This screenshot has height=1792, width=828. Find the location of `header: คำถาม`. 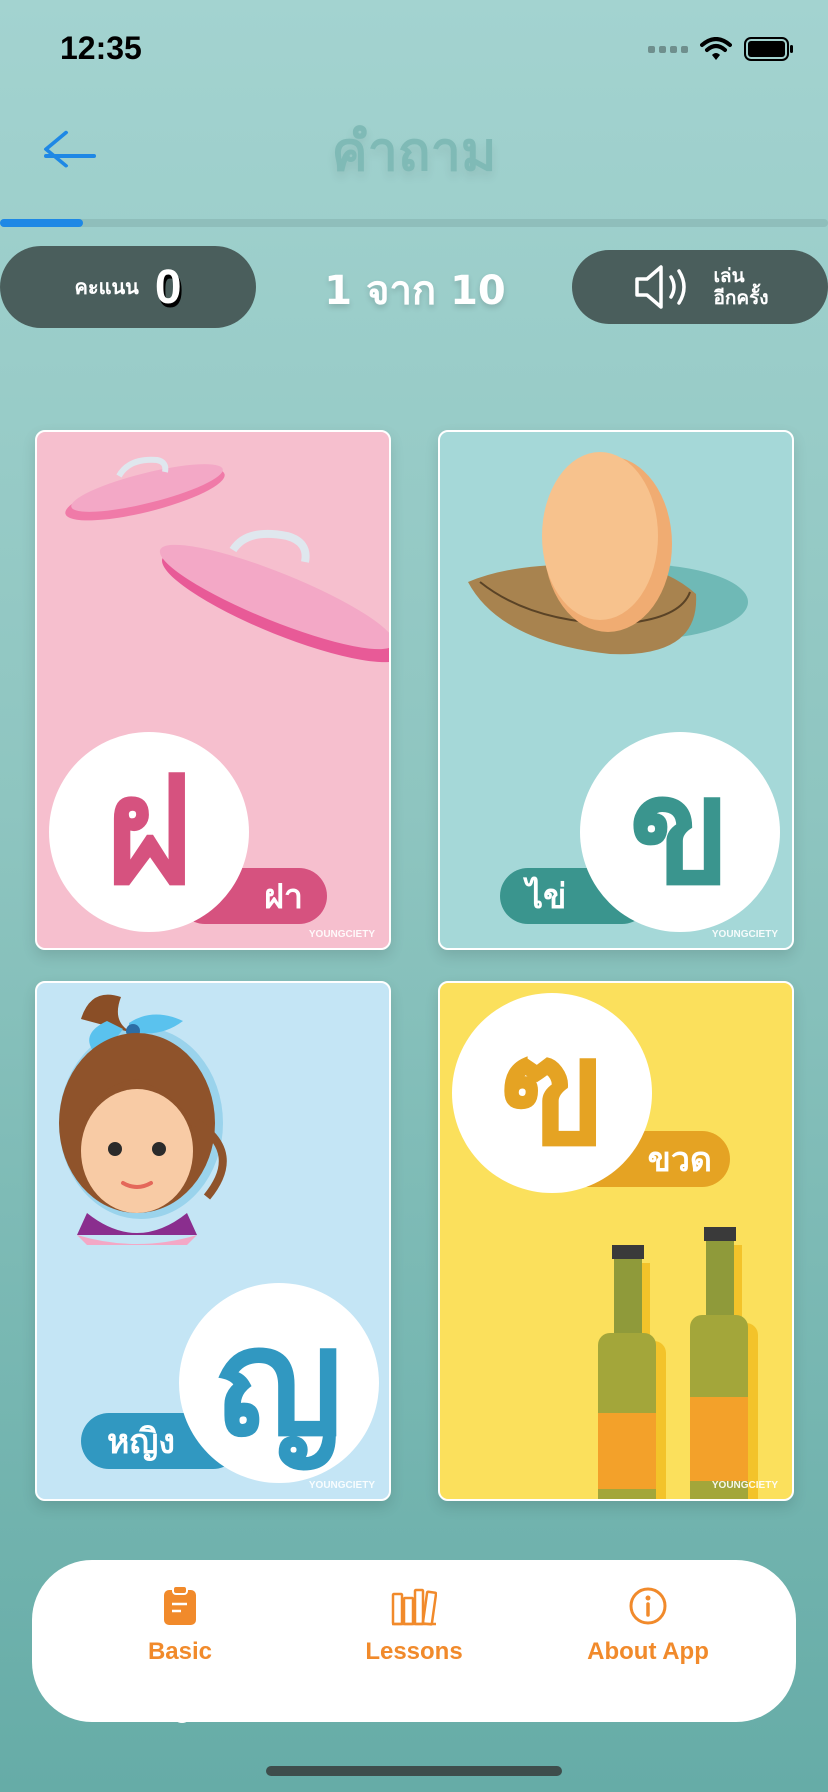

header: คำถาม is located at coordinates (414, 155).